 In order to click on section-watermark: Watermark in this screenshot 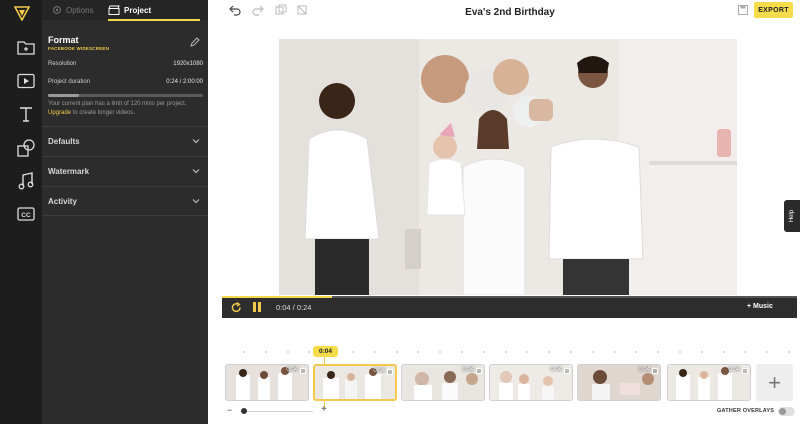, I will do `click(125, 171)`.